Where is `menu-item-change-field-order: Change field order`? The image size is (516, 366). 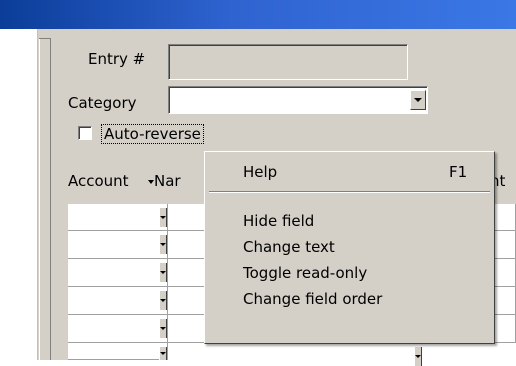
menu-item-change-field-order: Change field order is located at coordinates (349, 299).